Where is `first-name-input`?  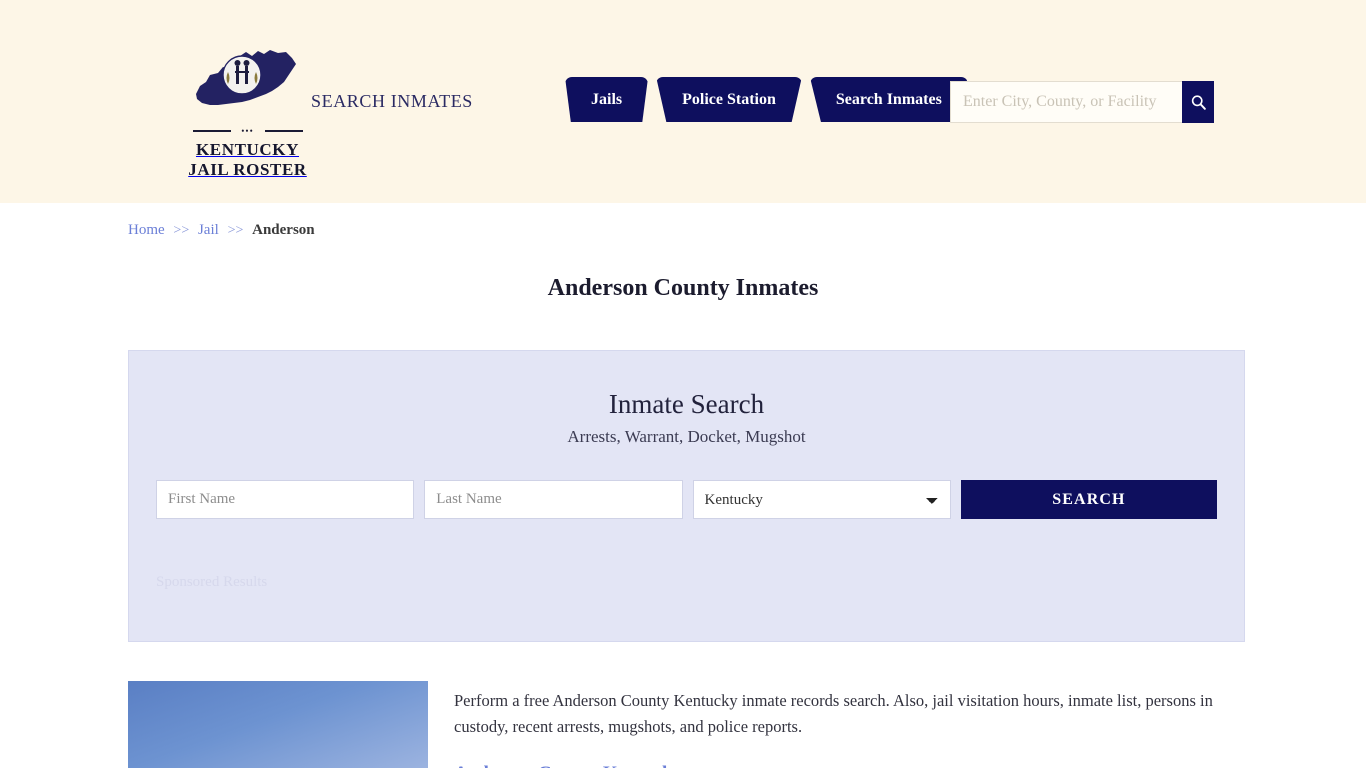 first-name-input is located at coordinates (285, 499).